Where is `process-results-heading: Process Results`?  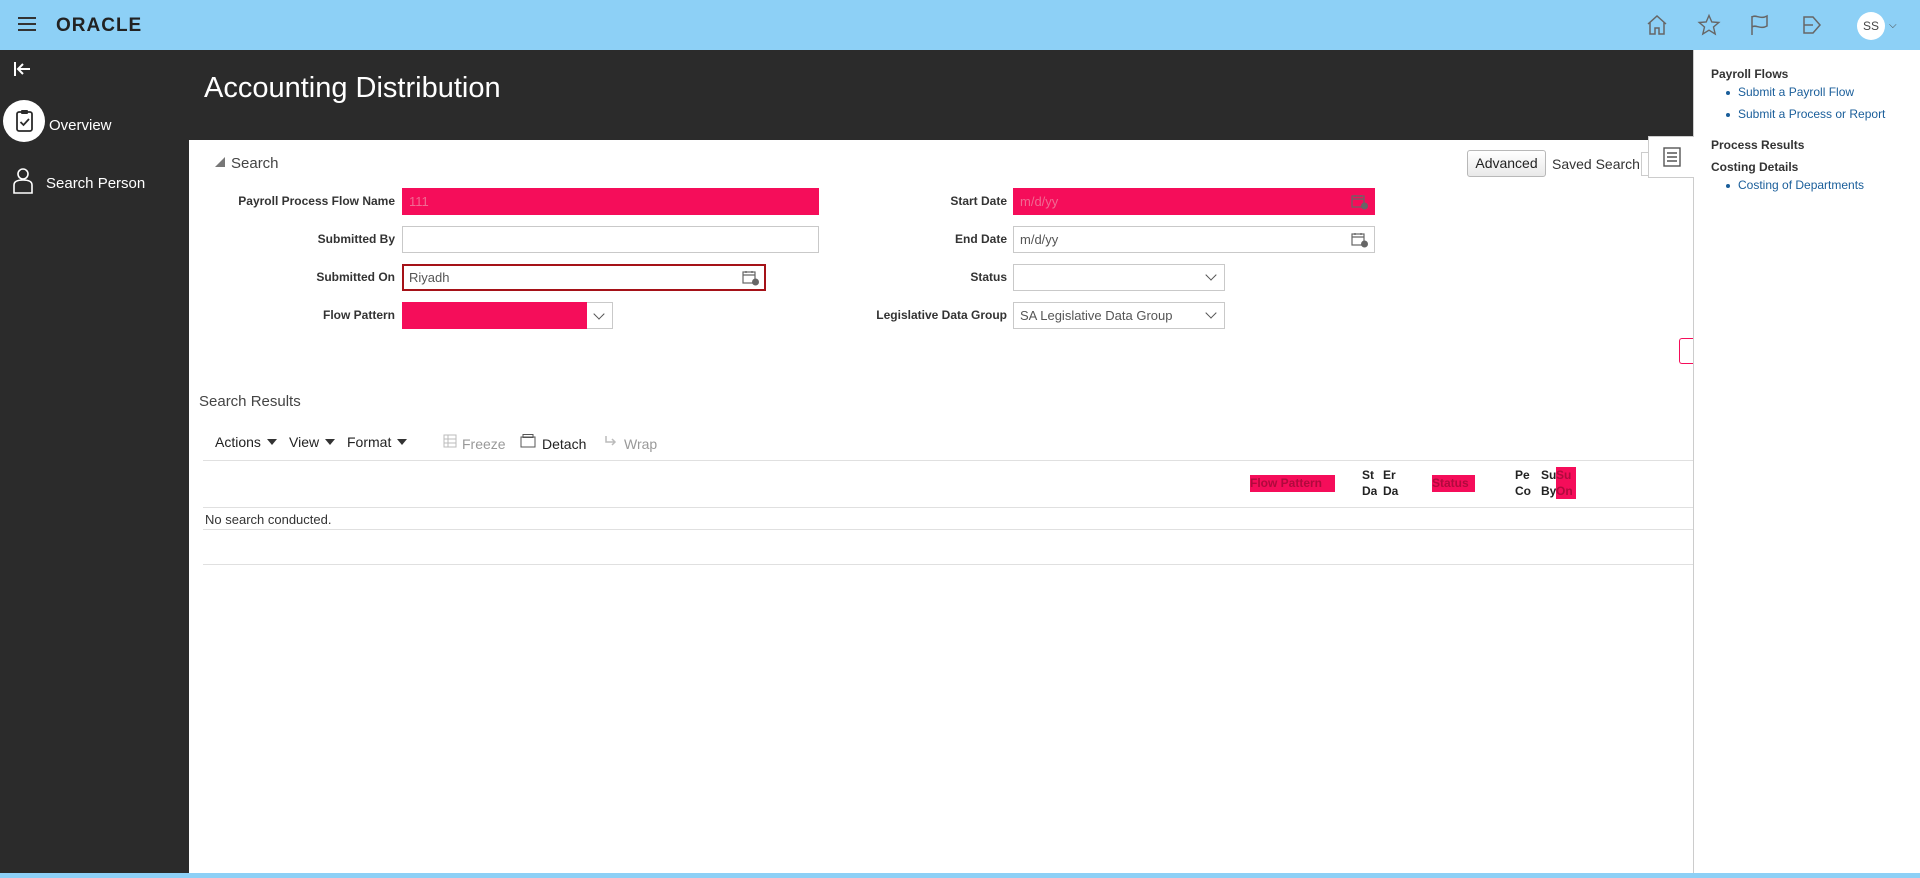 process-results-heading: Process Results is located at coordinates (1758, 145).